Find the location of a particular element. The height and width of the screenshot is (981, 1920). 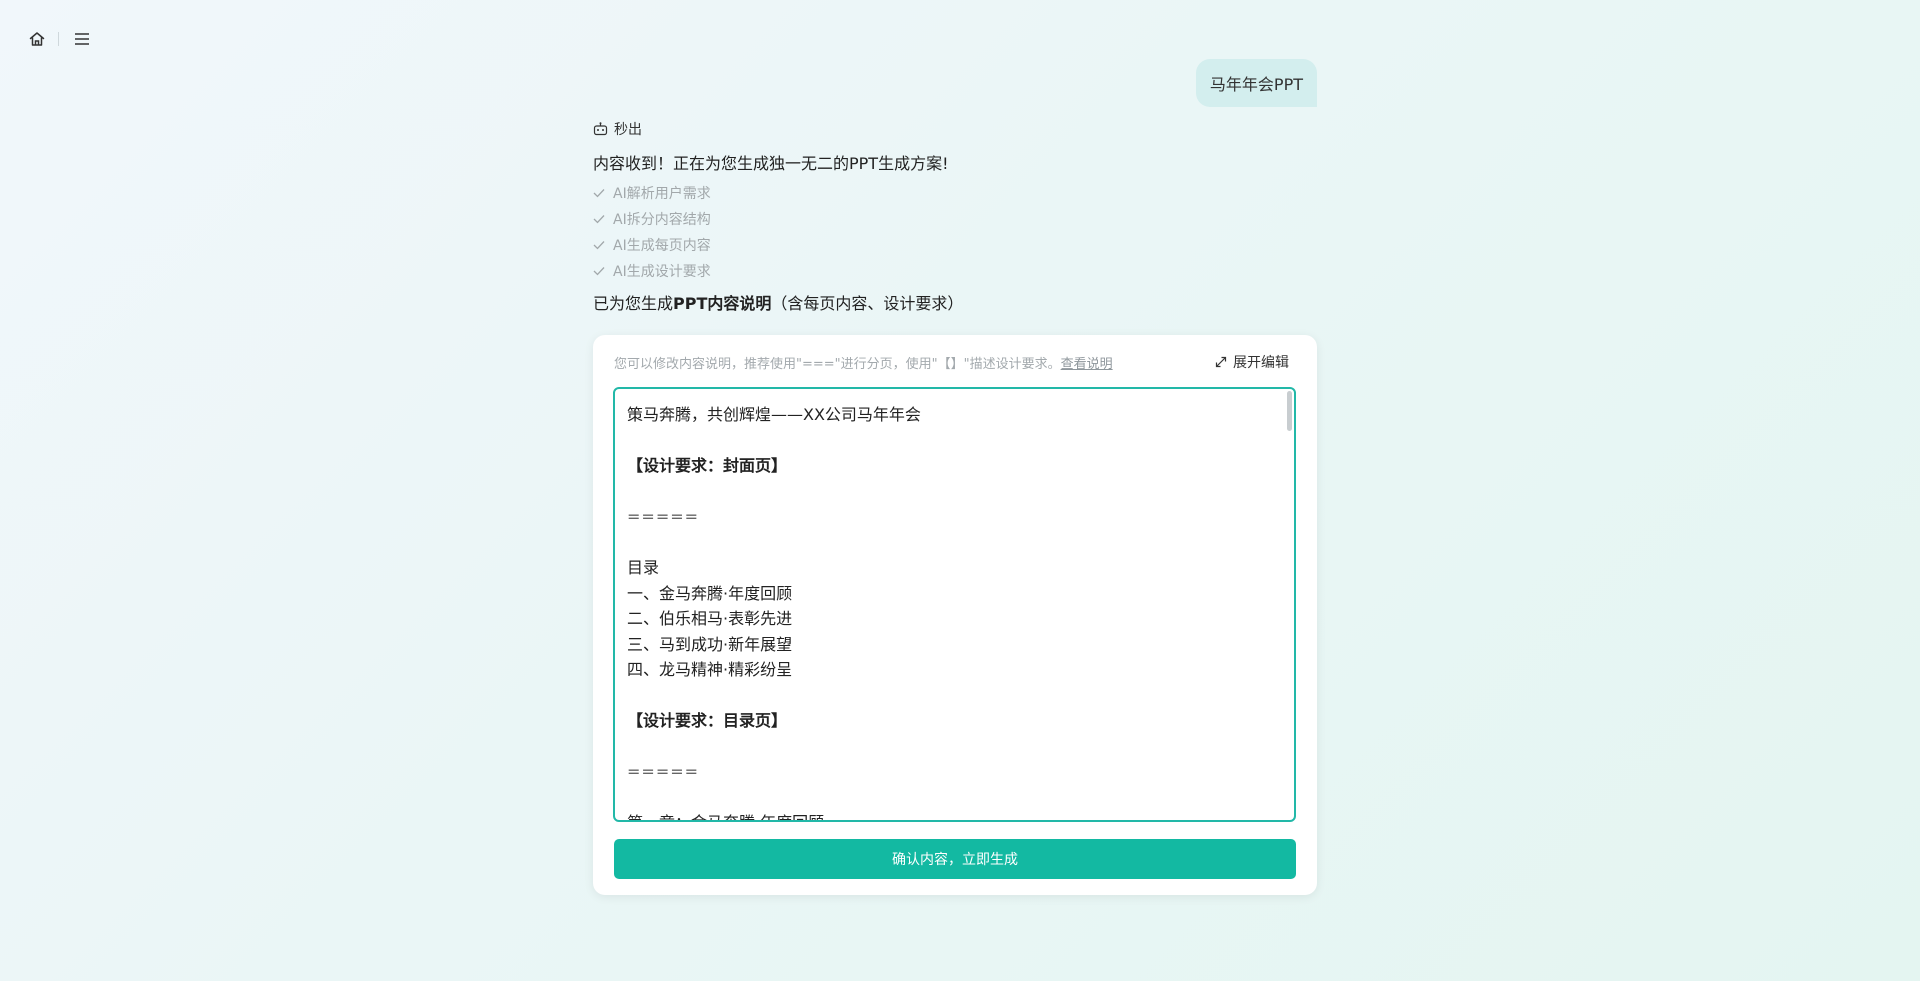

expand-edit-button: 展开编辑 is located at coordinates (1252, 362).